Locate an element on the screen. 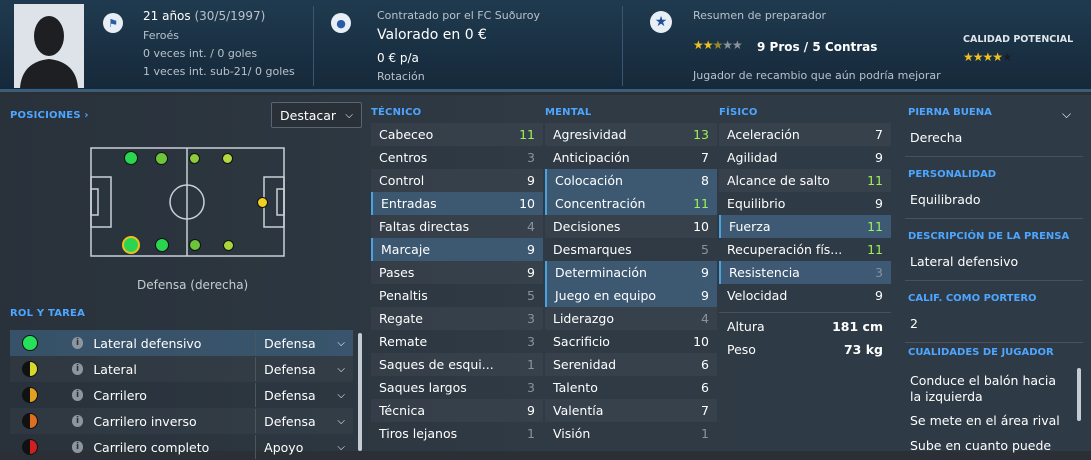 Image resolution: width=1091 pixels, height=460 pixels. trait-item: Se mete en el área rival is located at coordinates (985, 420).